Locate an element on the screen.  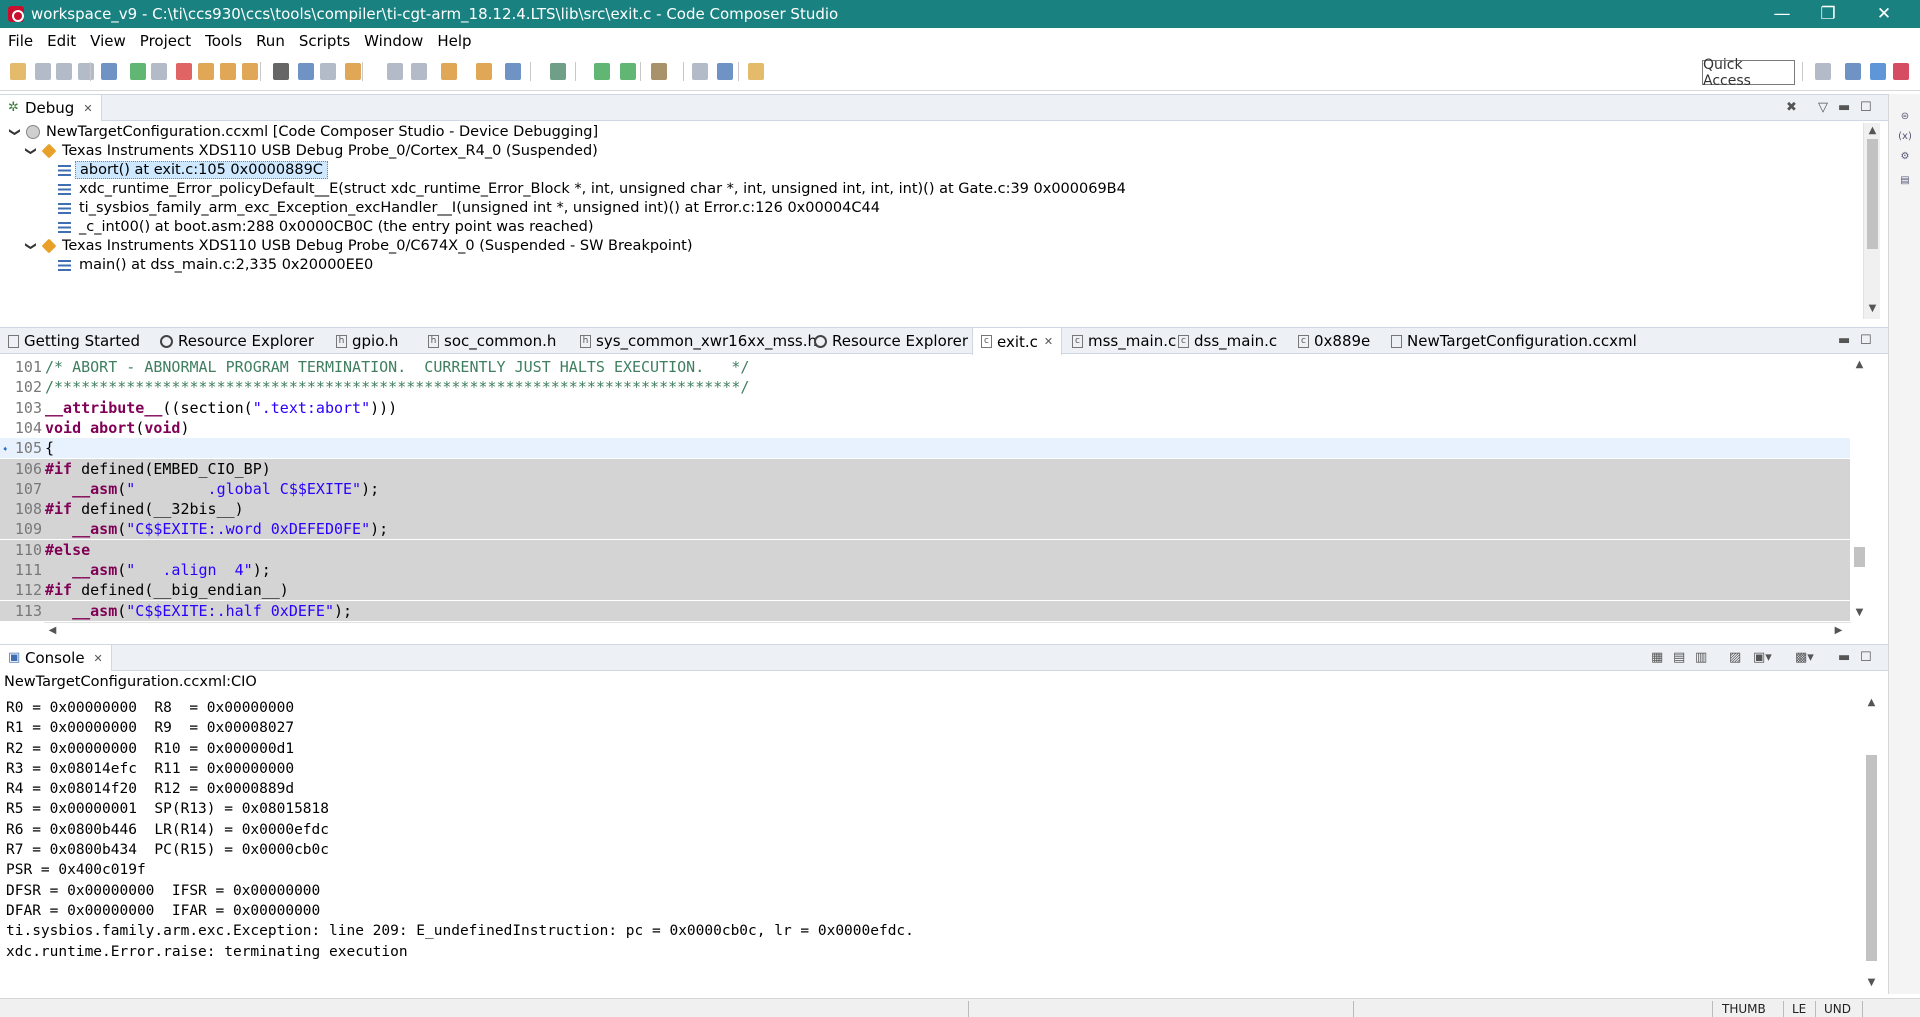
search-icon is located at coordinates (725, 71).